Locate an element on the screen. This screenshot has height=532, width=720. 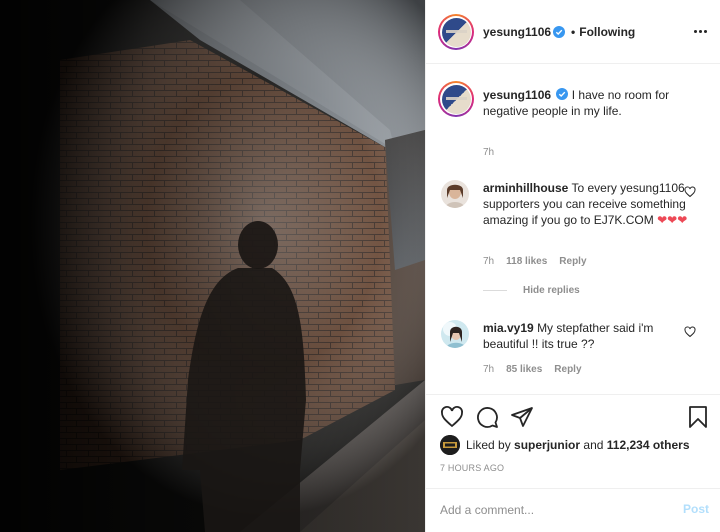
hide-replies-button: Hide replies is located at coordinates (531, 290).